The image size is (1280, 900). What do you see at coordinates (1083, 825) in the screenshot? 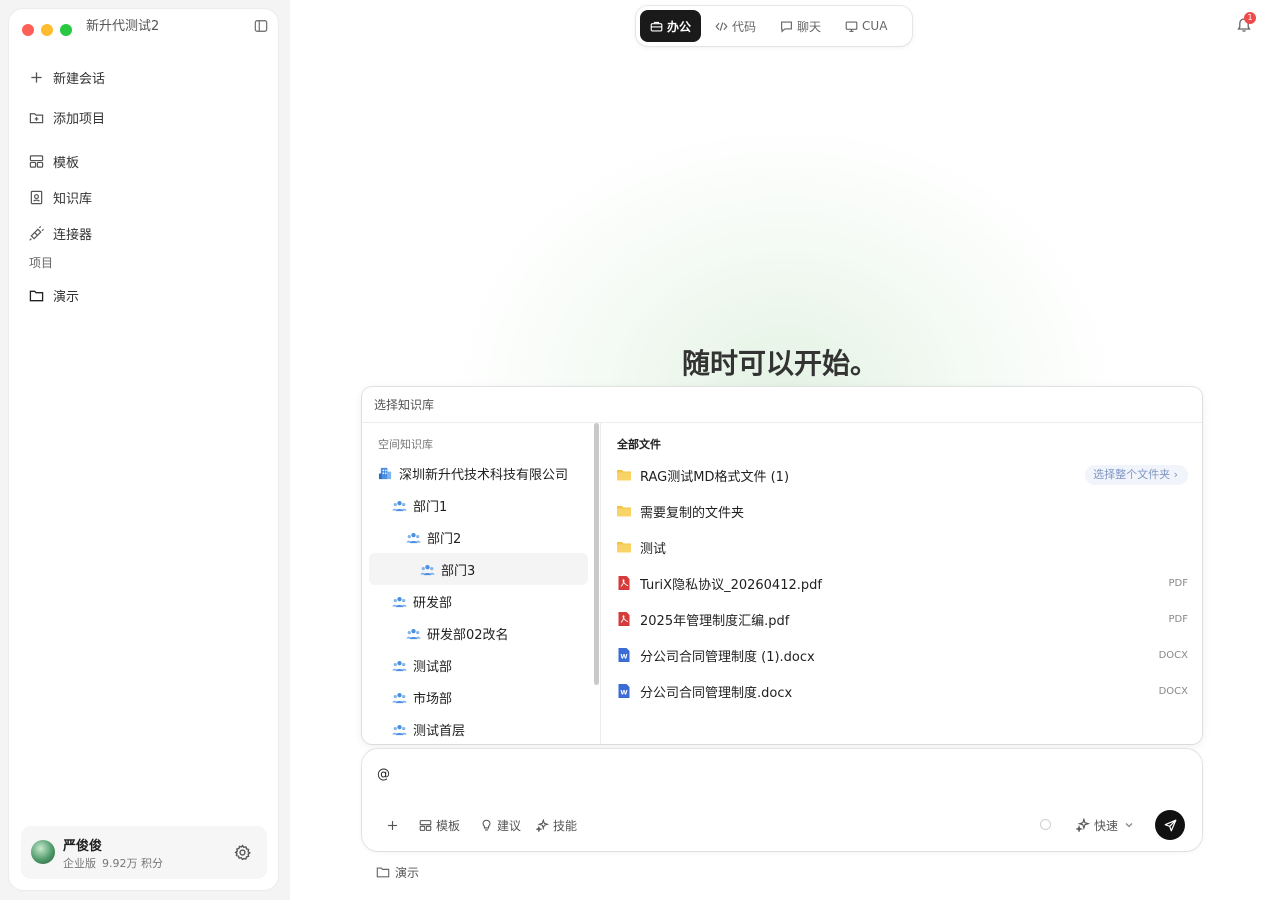
I see `sparkle-icon` at bounding box center [1083, 825].